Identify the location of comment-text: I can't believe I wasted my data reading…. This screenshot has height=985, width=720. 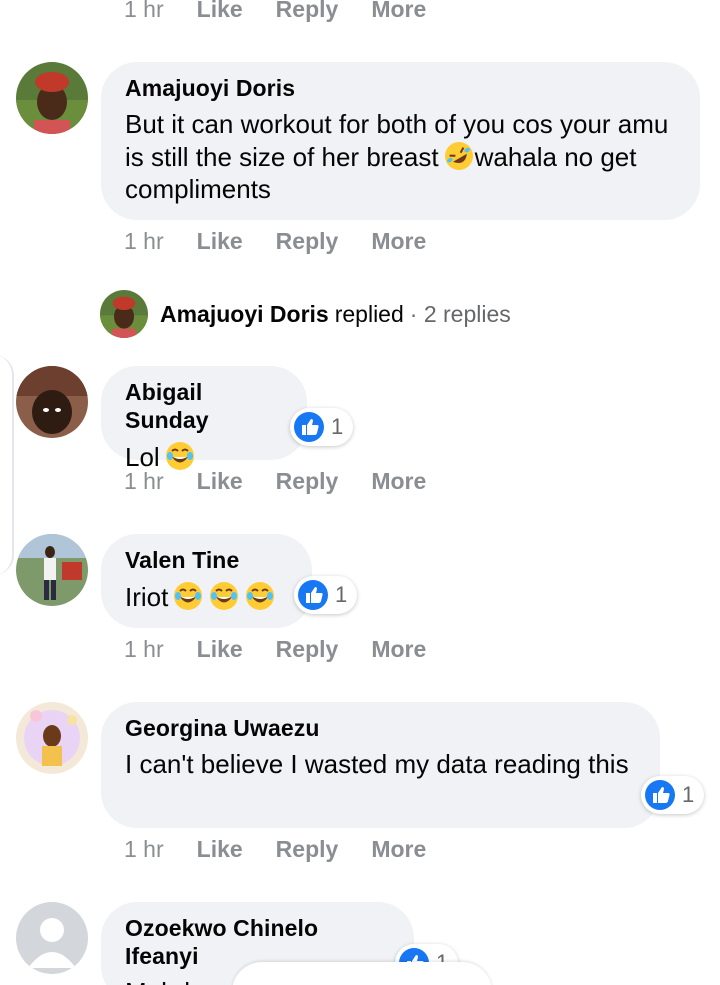
(377, 764).